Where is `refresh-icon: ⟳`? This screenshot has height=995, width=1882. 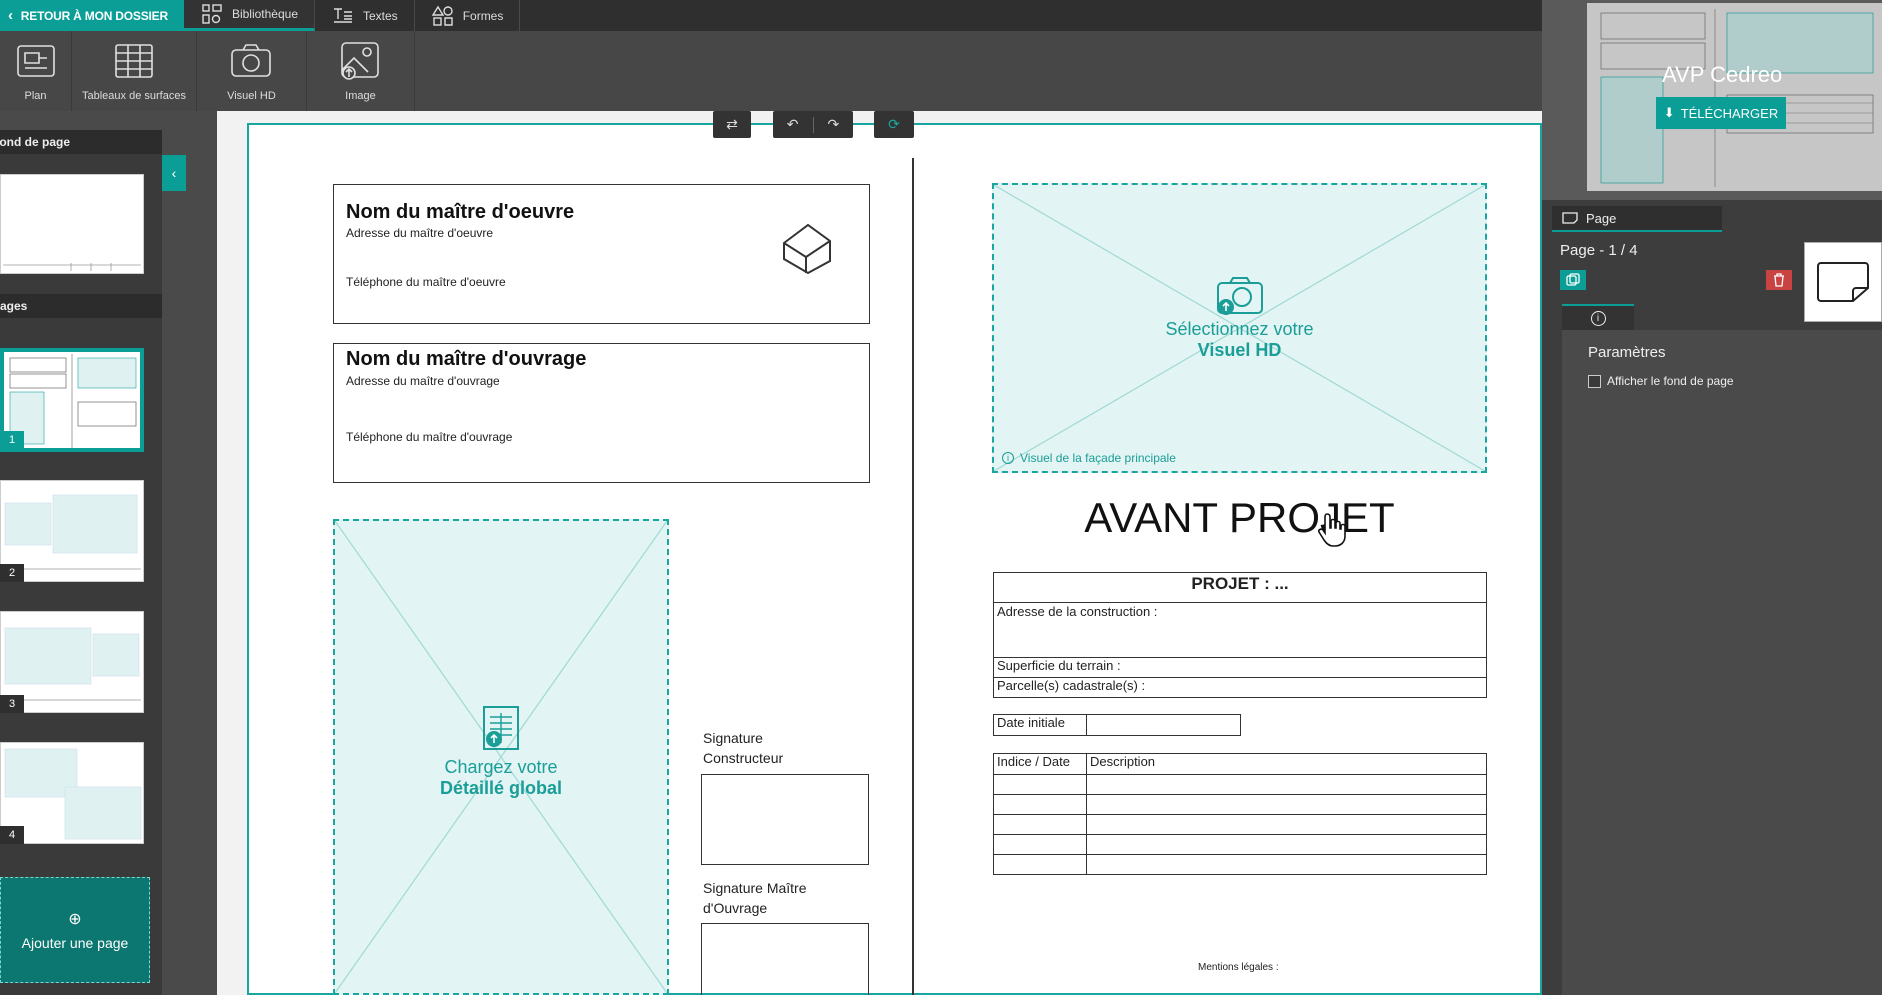 refresh-icon: ⟳ is located at coordinates (894, 124).